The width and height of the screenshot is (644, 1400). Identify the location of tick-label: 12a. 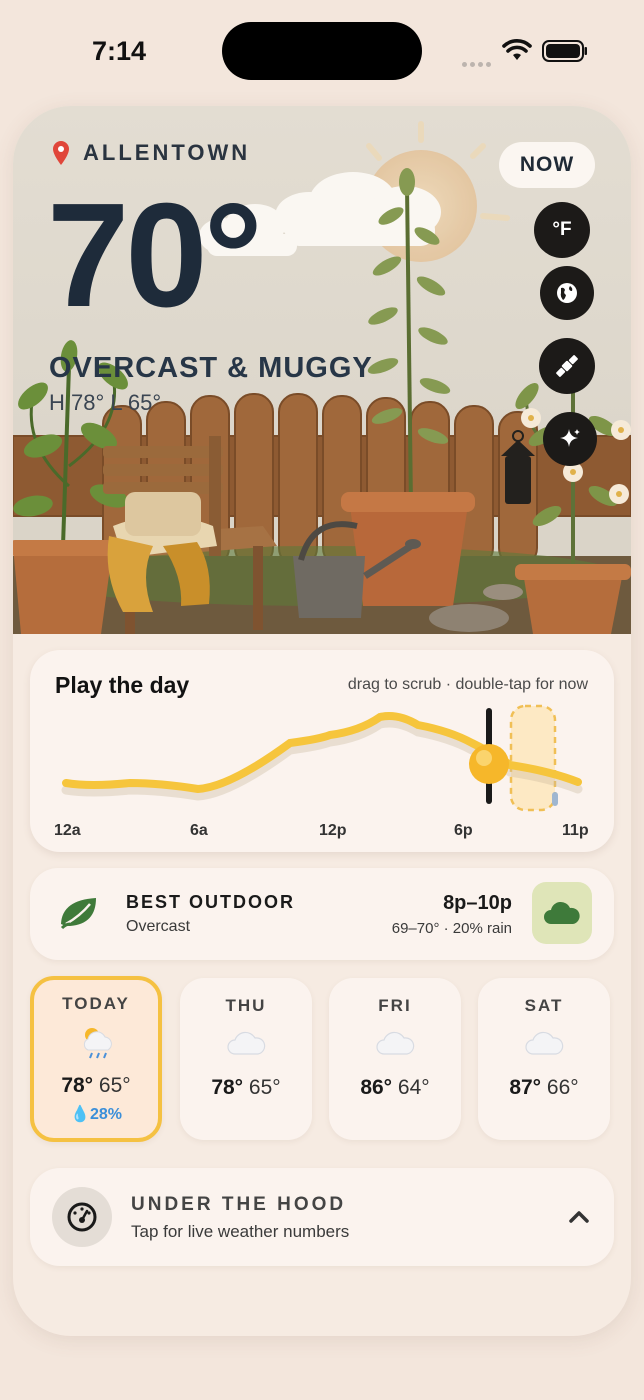
(67, 830).